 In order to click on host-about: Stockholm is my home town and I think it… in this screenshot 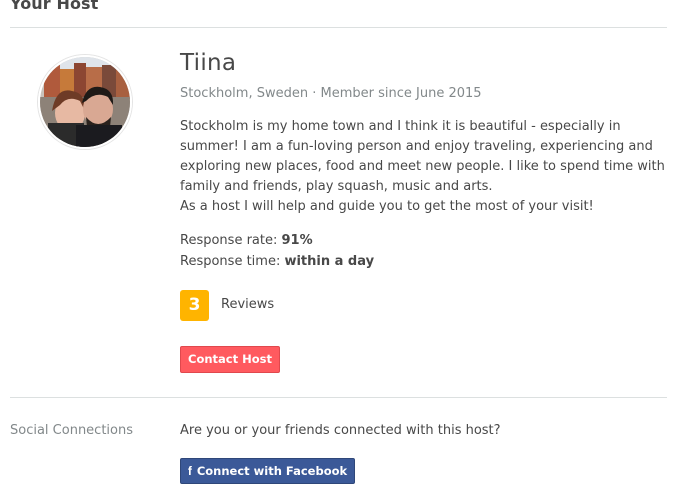, I will do `click(425, 167)`.